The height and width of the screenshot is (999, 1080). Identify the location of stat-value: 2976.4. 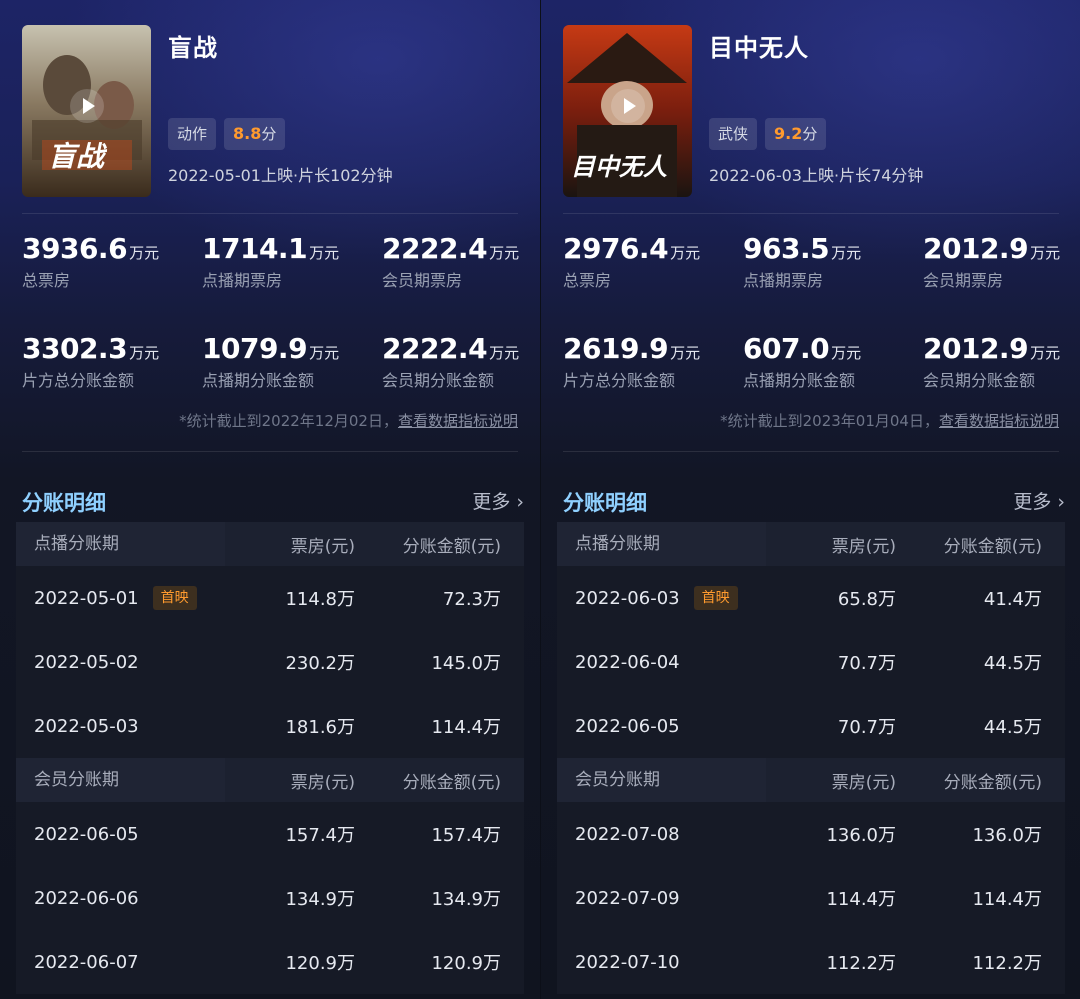
(616, 248).